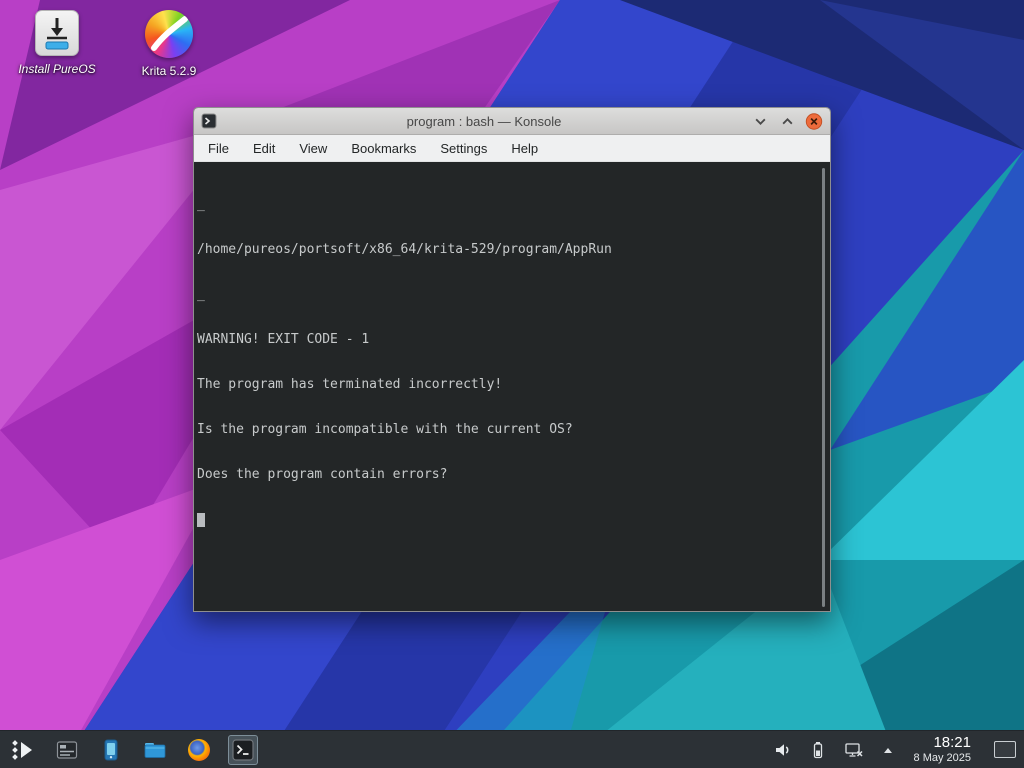  I want to click on window-menu-button, so click(760, 121).